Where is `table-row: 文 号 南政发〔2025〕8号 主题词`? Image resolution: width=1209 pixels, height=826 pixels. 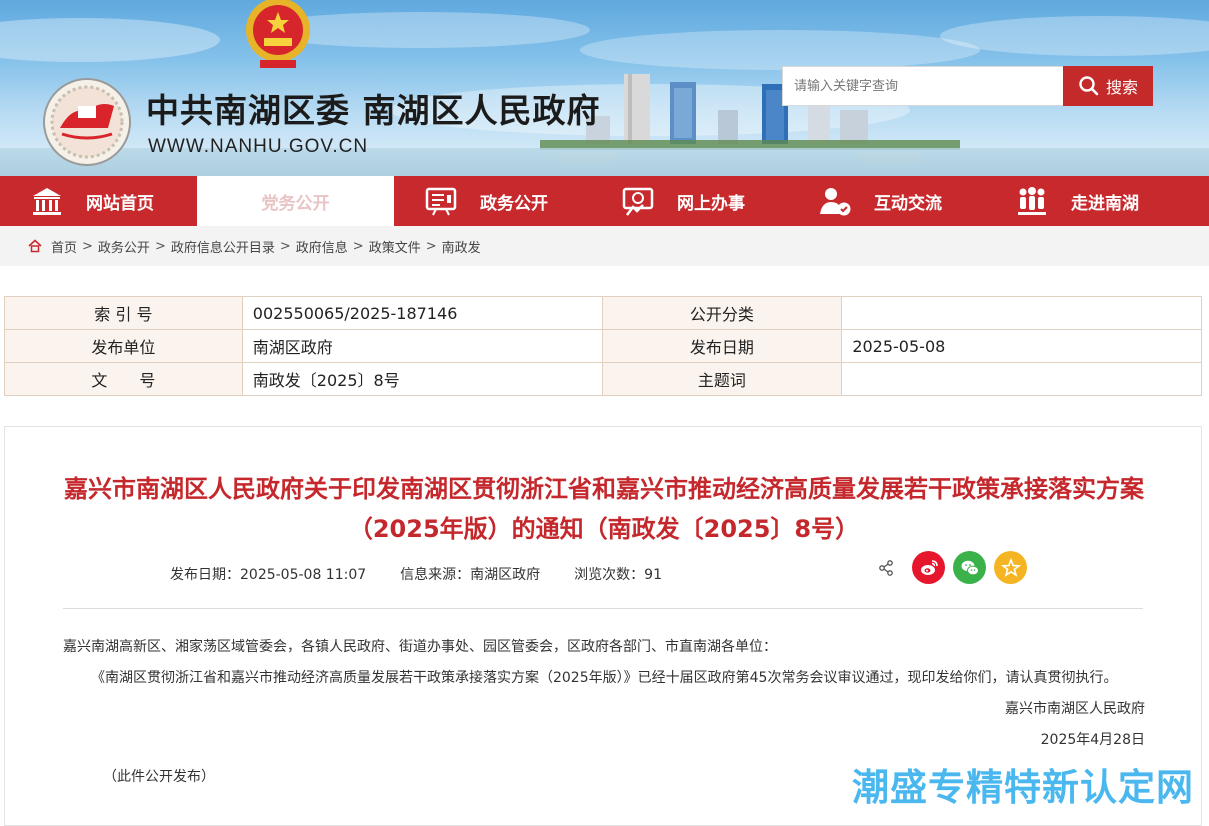
table-row: 文 号 南政发〔2025〕8号 主题词 is located at coordinates (603, 379).